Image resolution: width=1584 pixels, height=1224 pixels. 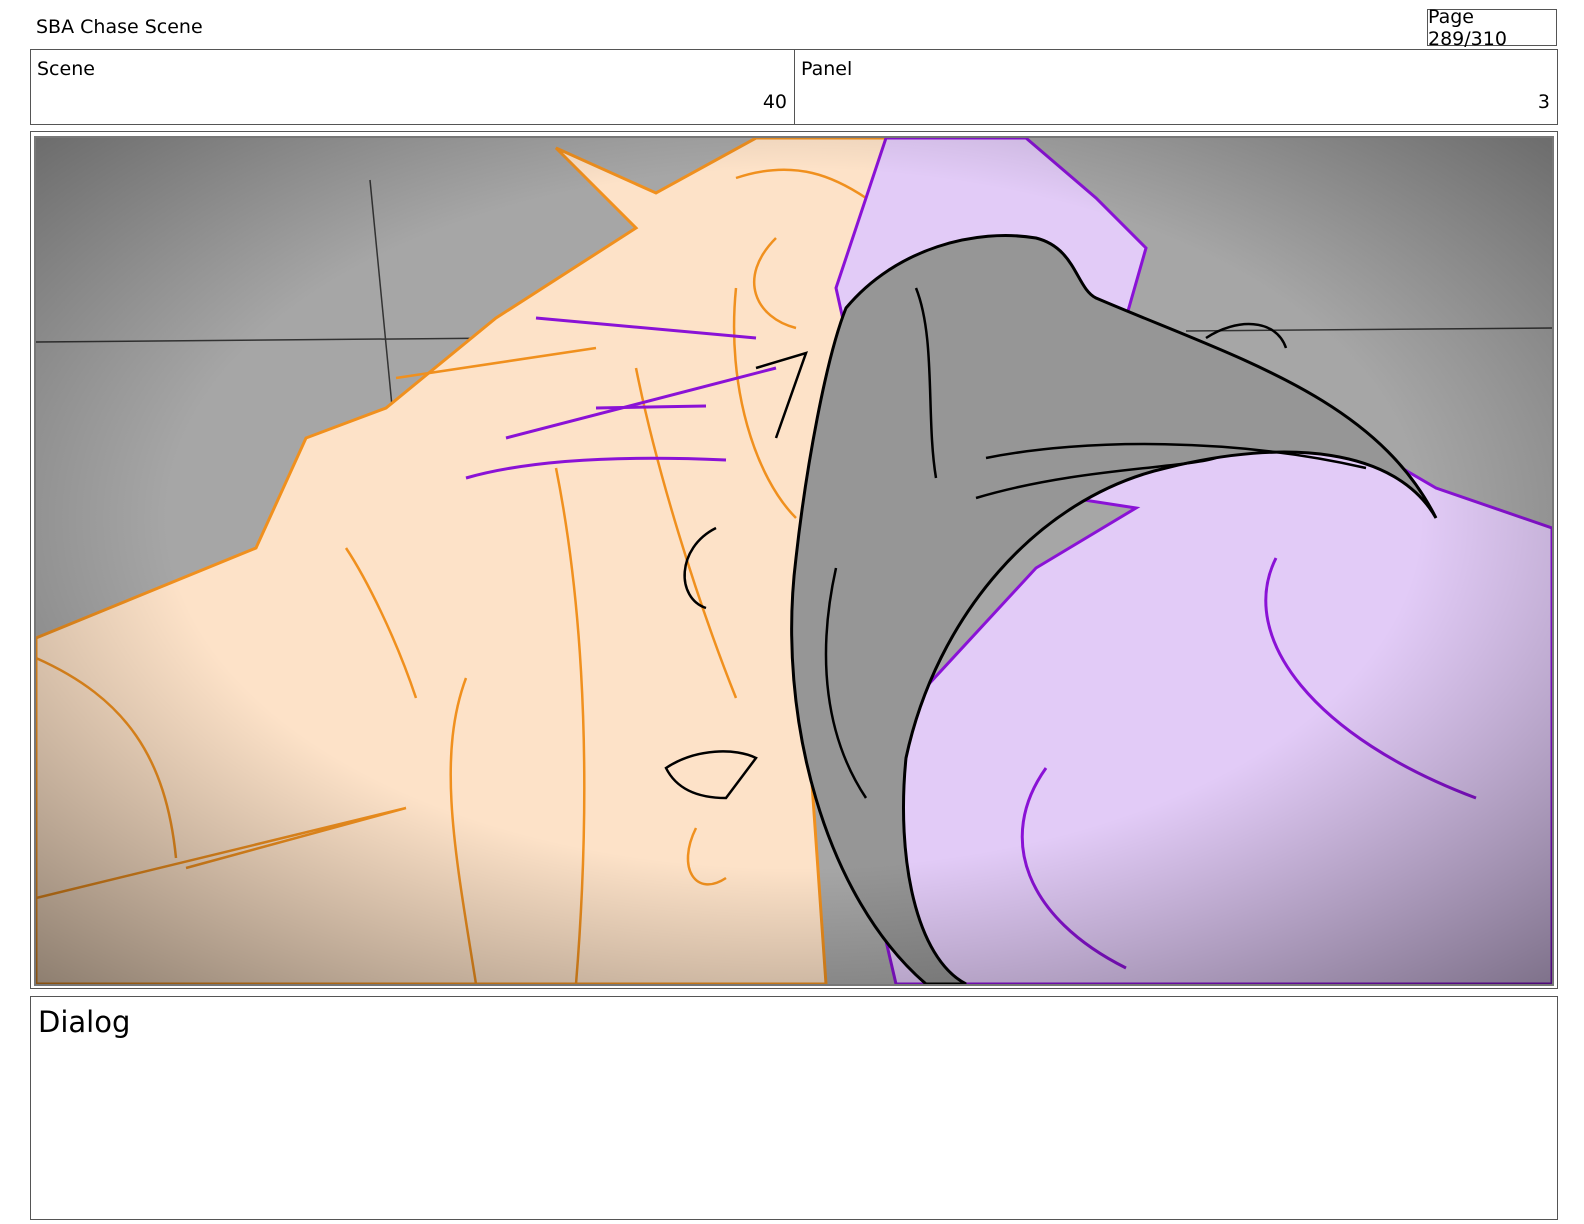 I want to click on dialog-label: Dialog, so click(x=84, y=1022).